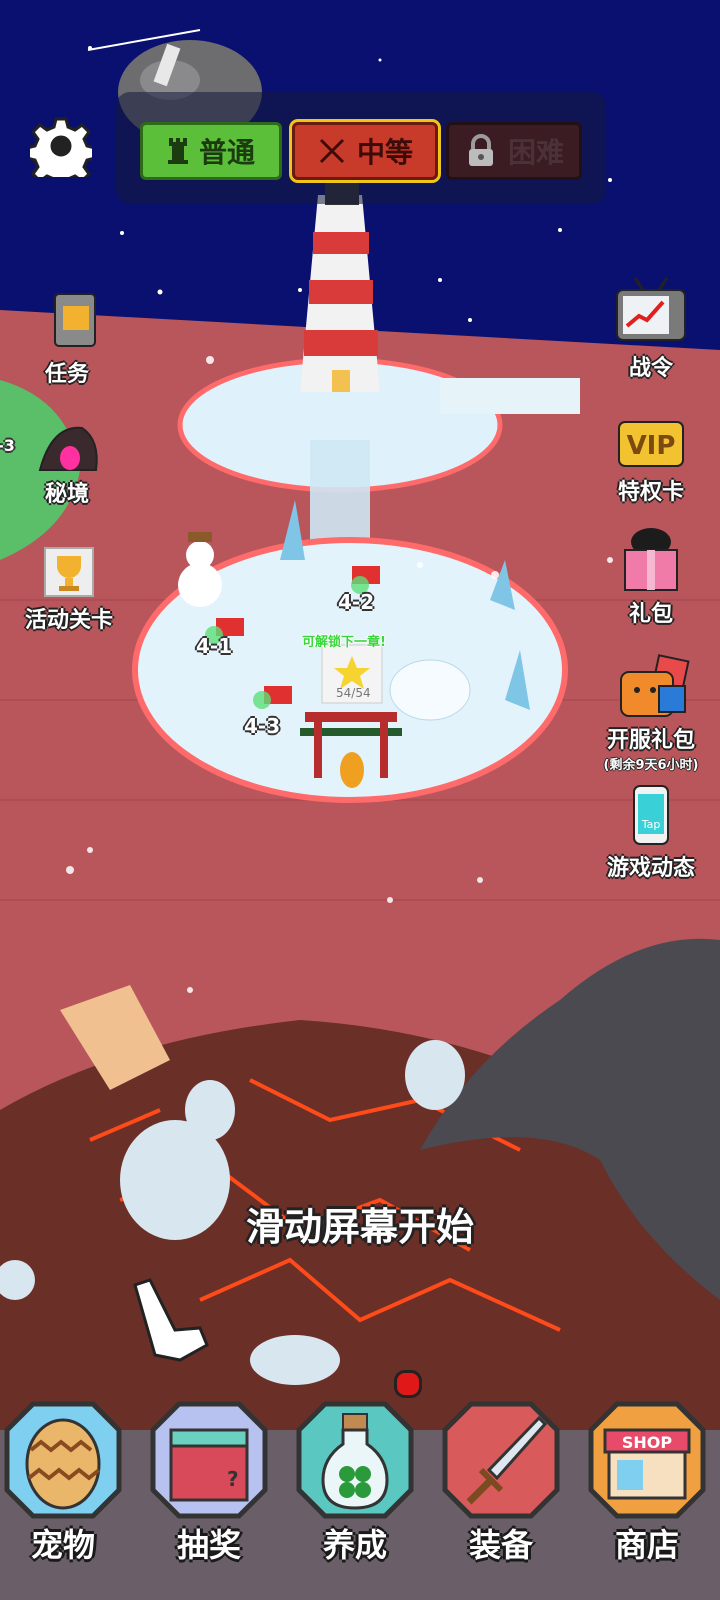  I want to click on side-button-secret-realm: 秘境, so click(67, 464).